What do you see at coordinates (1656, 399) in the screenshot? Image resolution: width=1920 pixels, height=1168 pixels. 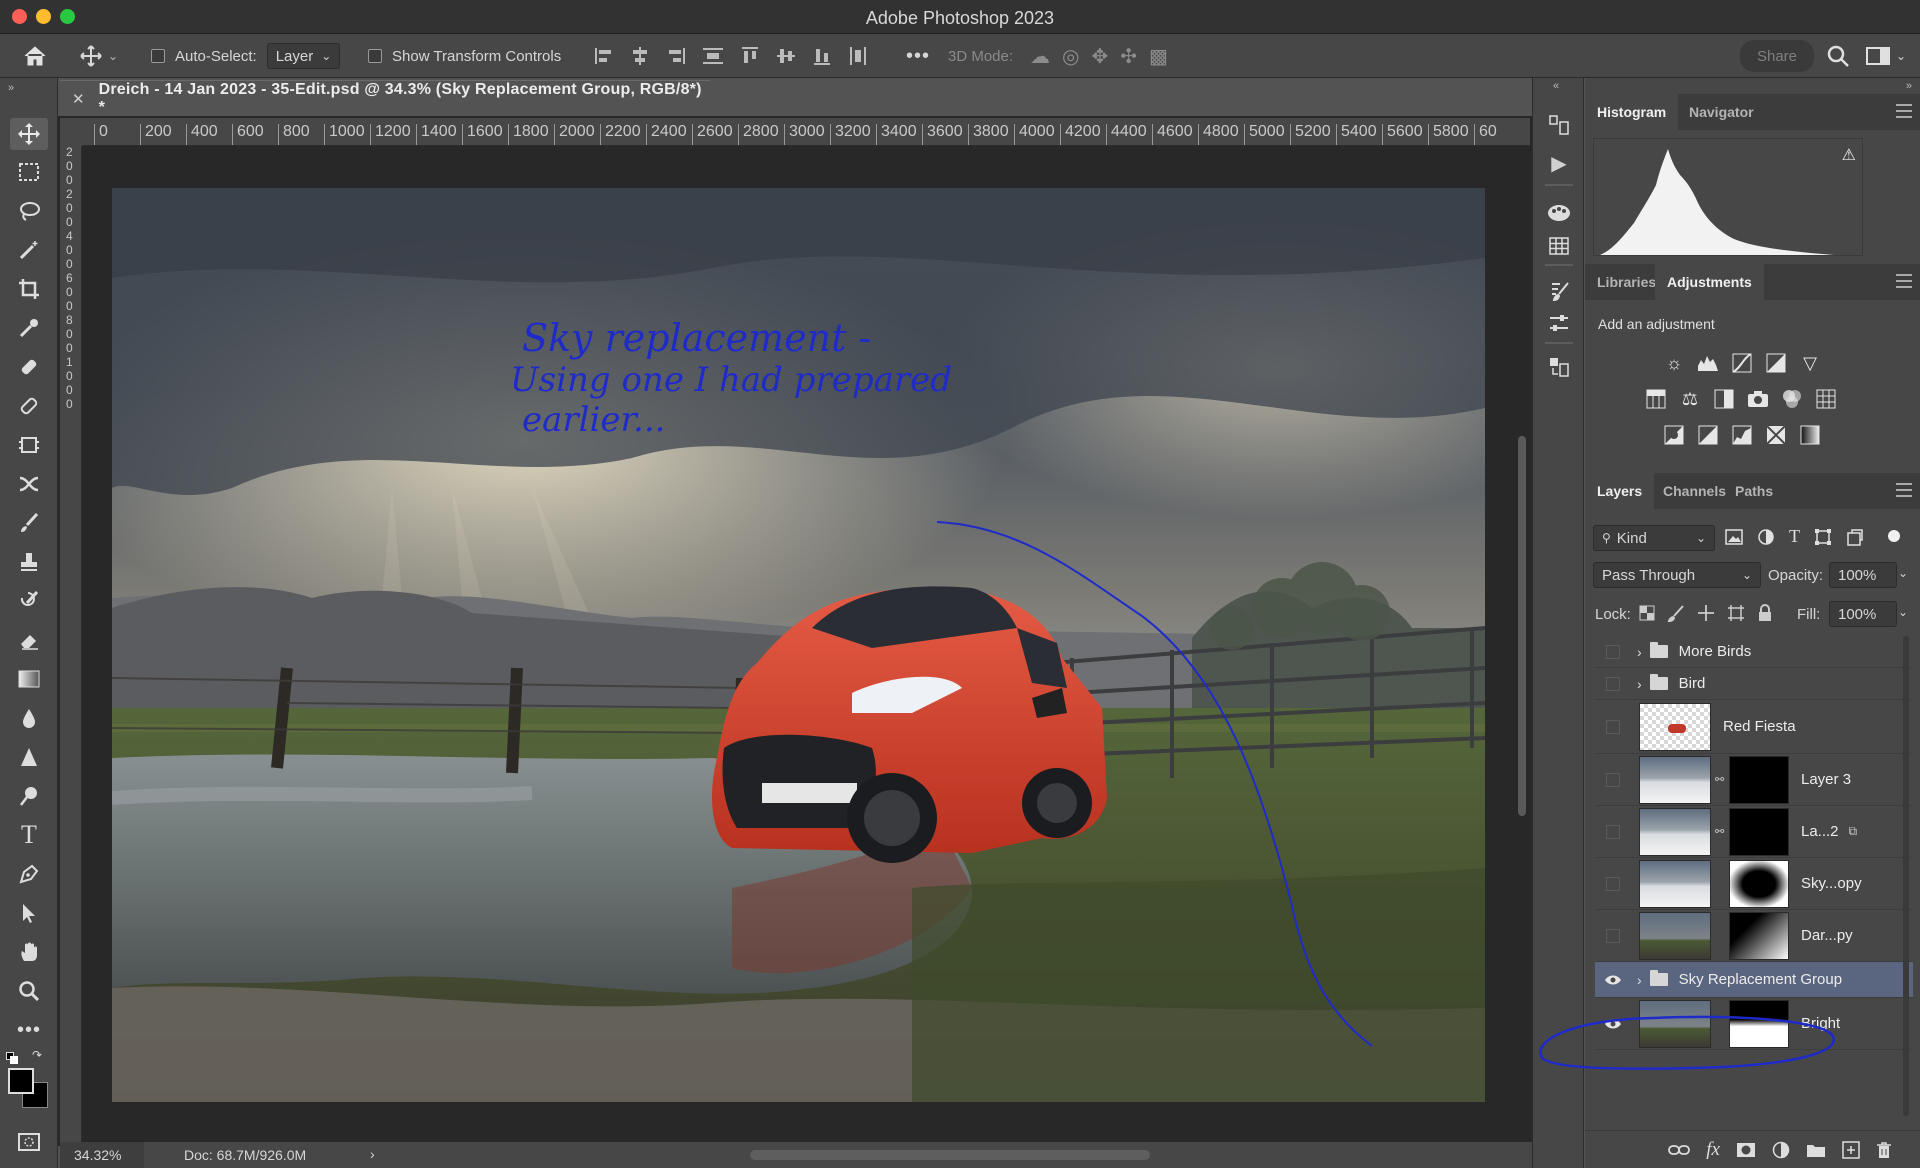 I see `hue-saturation-icon` at bounding box center [1656, 399].